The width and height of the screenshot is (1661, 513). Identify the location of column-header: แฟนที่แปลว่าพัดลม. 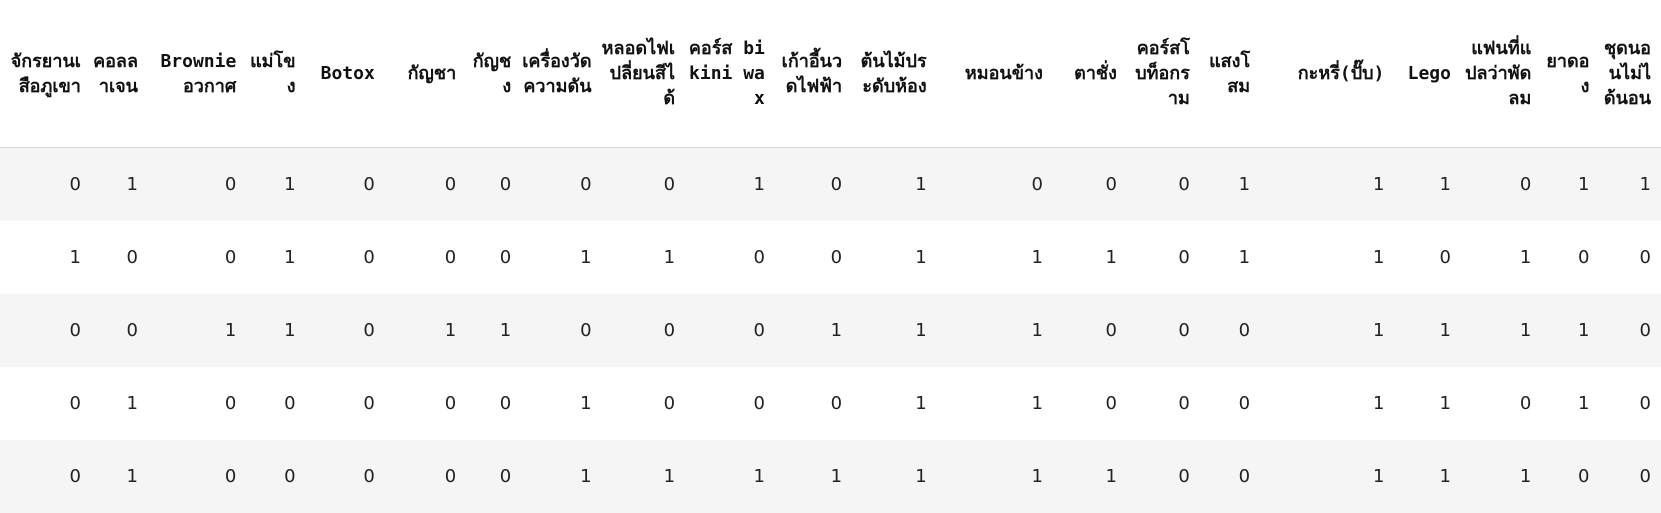
(1501, 74).